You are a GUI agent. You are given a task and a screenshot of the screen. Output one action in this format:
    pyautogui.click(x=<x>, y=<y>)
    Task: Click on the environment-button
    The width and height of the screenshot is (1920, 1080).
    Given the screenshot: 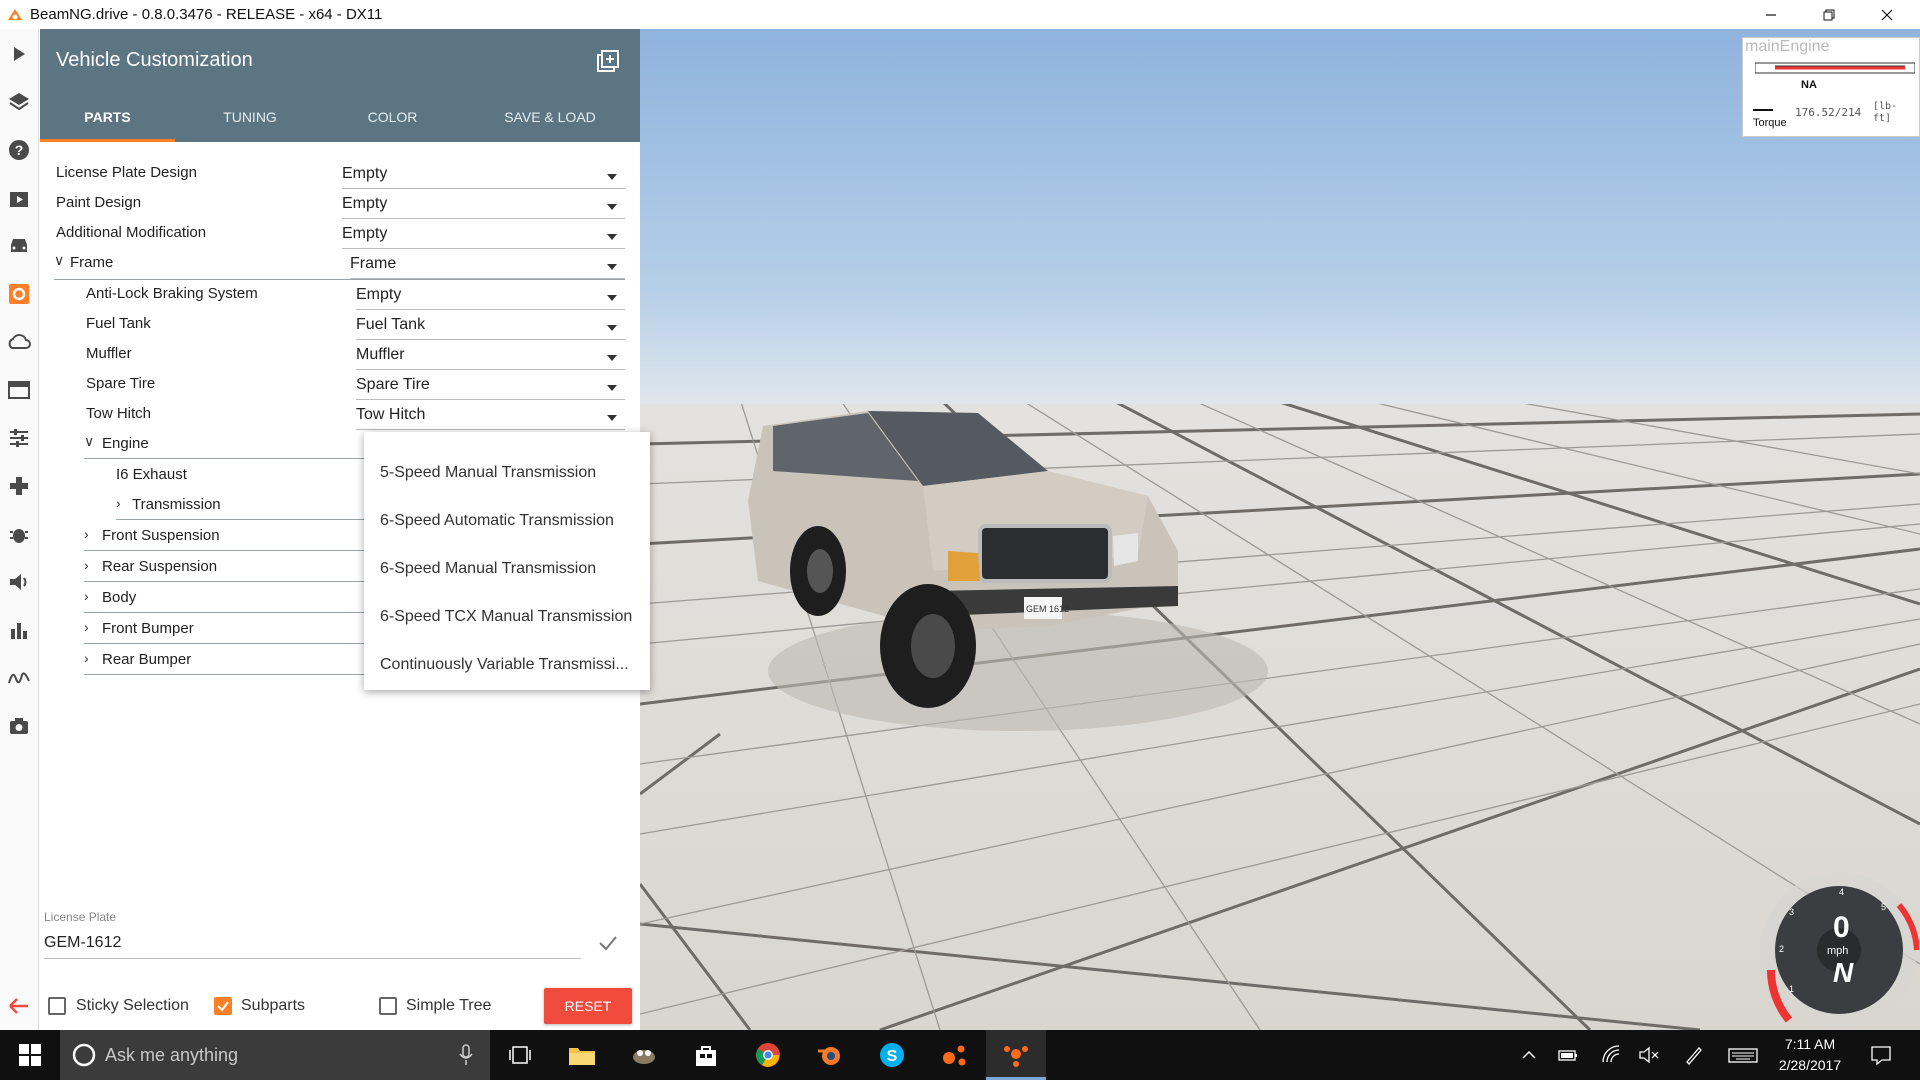 What is the action you would take?
    pyautogui.click(x=19, y=390)
    